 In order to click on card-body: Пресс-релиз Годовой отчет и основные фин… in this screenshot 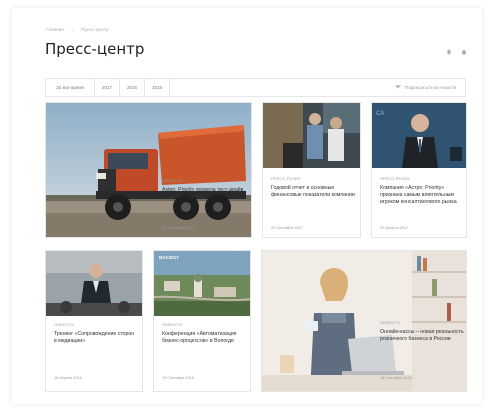, I will do `click(313, 188)`.